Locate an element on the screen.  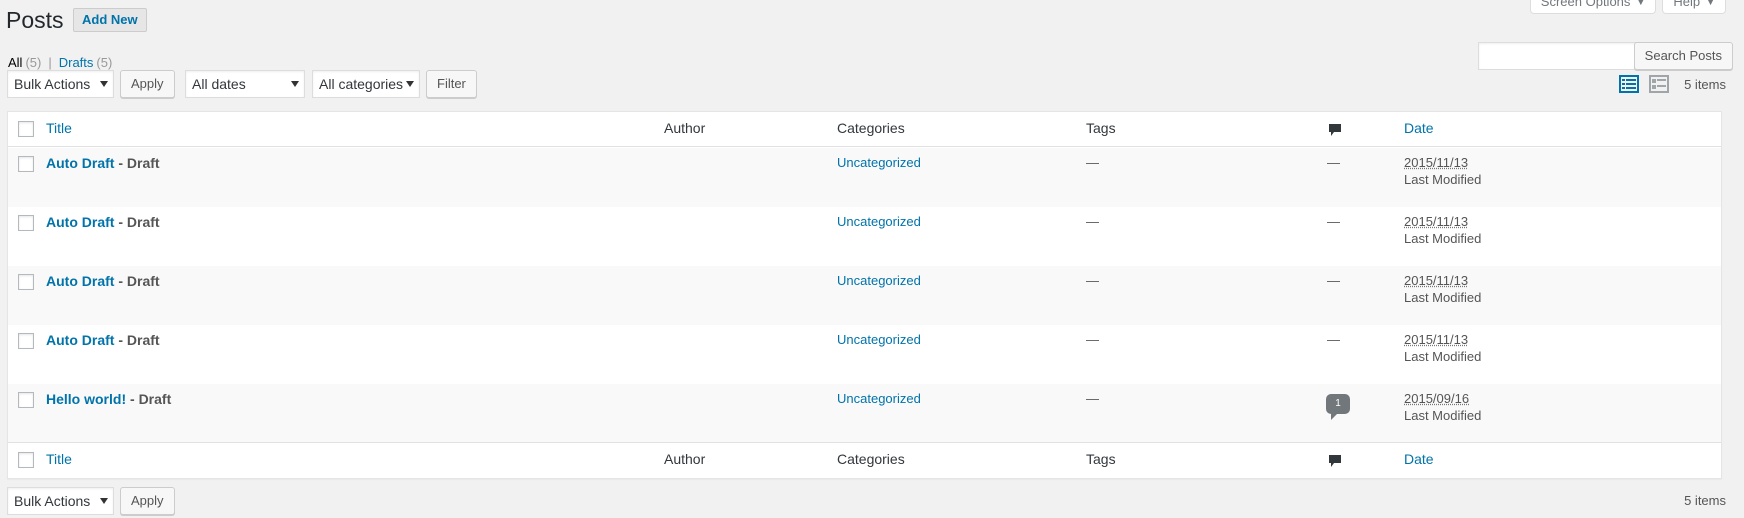
excerpt-view-icon is located at coordinates (1659, 84).